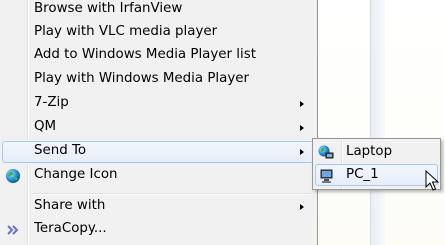 This screenshot has height=245, width=445. Describe the element at coordinates (126, 31) in the screenshot. I see `menu-item-label: Play with VLC media player` at that location.